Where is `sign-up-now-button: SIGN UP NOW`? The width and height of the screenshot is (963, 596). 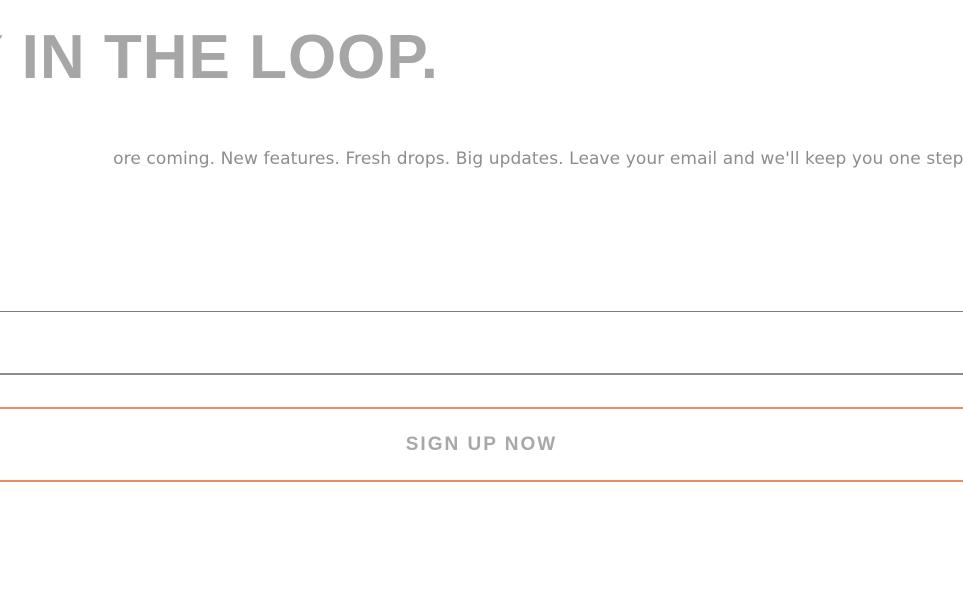 sign-up-now-button: SIGN UP NOW is located at coordinates (481, 444).